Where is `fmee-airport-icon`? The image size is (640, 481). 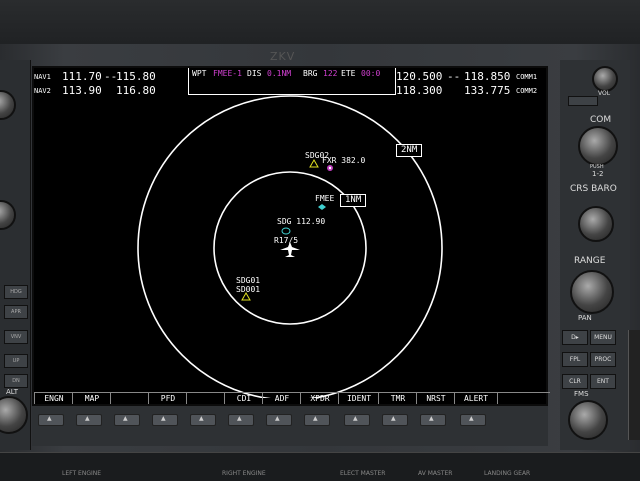 fmee-airport-icon is located at coordinates (322, 207).